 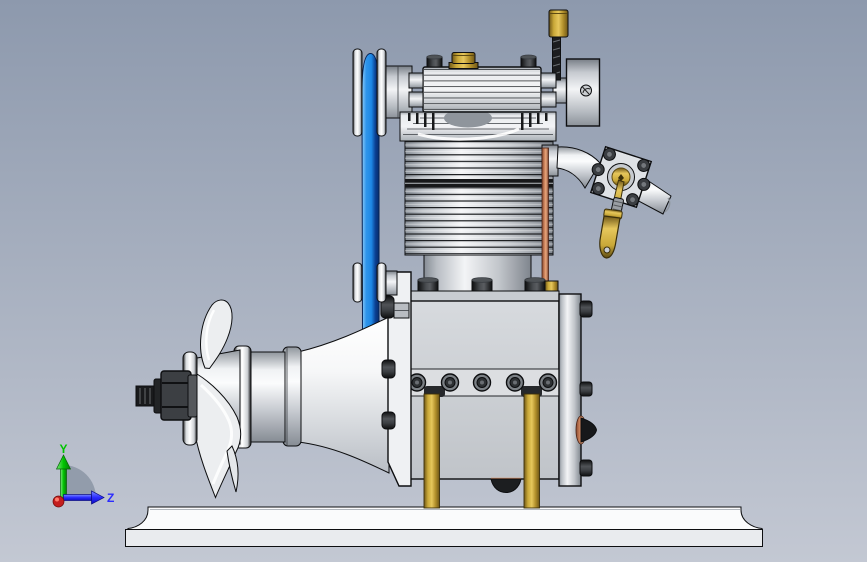 What do you see at coordinates (63, 449) in the screenshot?
I see `axis-y-label: Y` at bounding box center [63, 449].